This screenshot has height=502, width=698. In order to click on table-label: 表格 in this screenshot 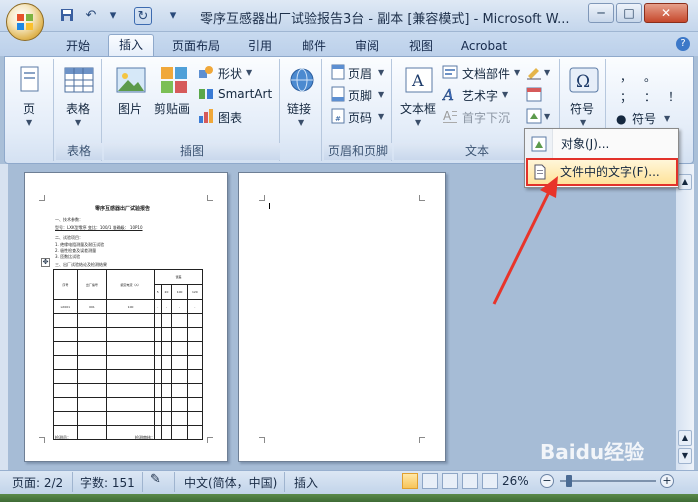, I will do `click(78, 109)`.